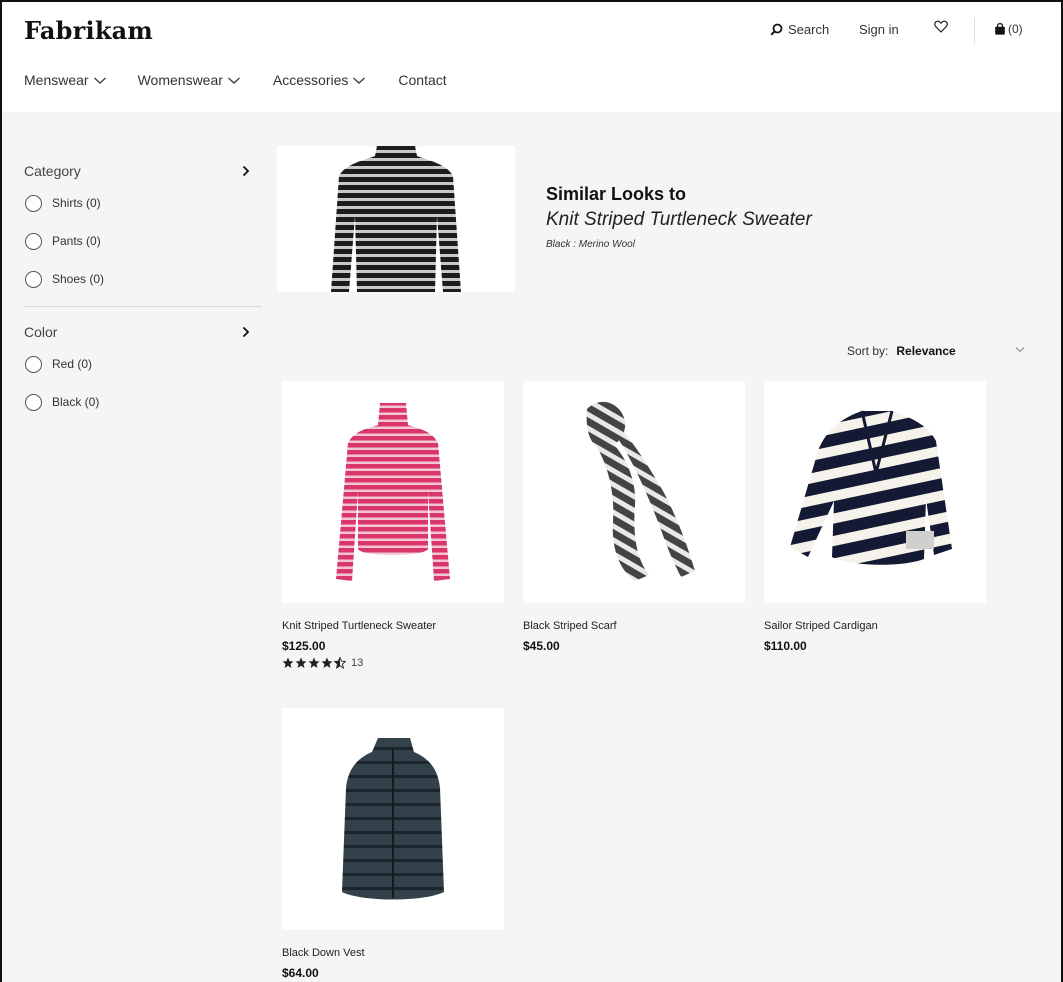 This screenshot has width=1063, height=982. Describe the element at coordinates (41, 332) in the screenshot. I see `facet-title: Color` at that location.